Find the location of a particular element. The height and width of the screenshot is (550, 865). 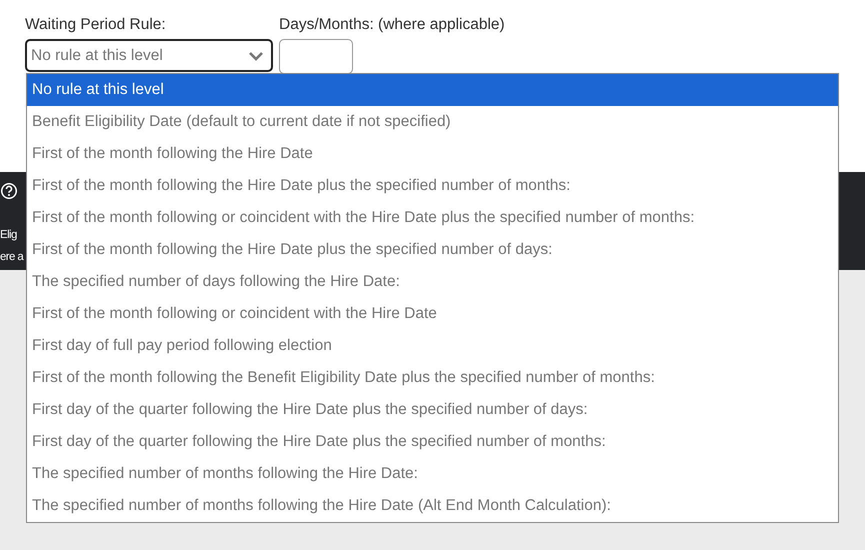

help-icon is located at coordinates (9, 191).